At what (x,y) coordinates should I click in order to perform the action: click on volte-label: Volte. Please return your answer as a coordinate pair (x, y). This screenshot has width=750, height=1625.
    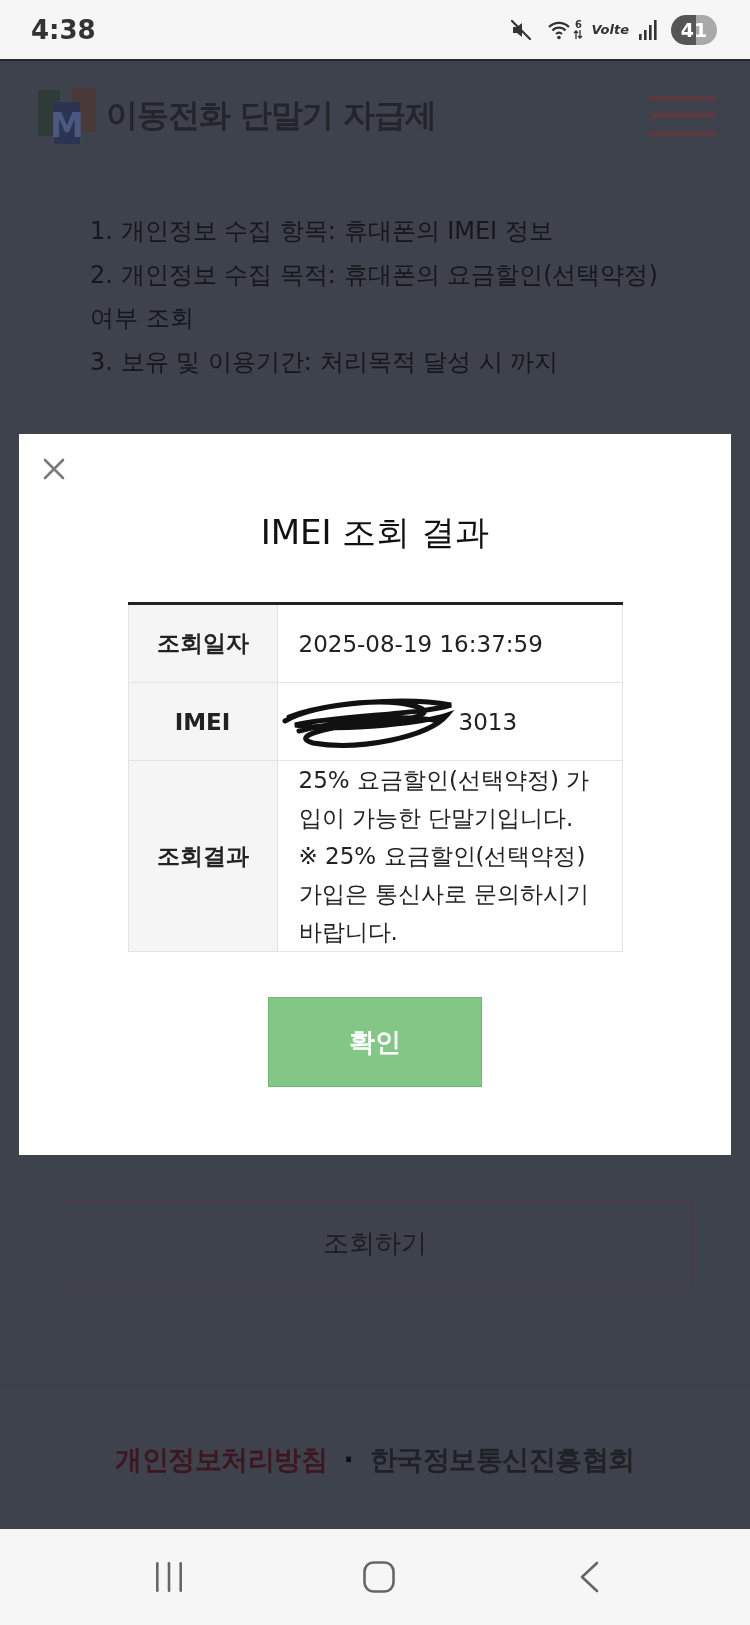
    Looking at the image, I should click on (610, 29).